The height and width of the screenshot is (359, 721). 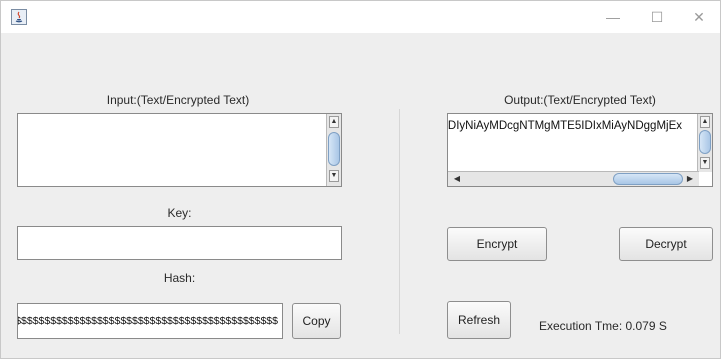 I want to click on execution-time-label: Execution Tme: 0.079 S, so click(x=603, y=326).